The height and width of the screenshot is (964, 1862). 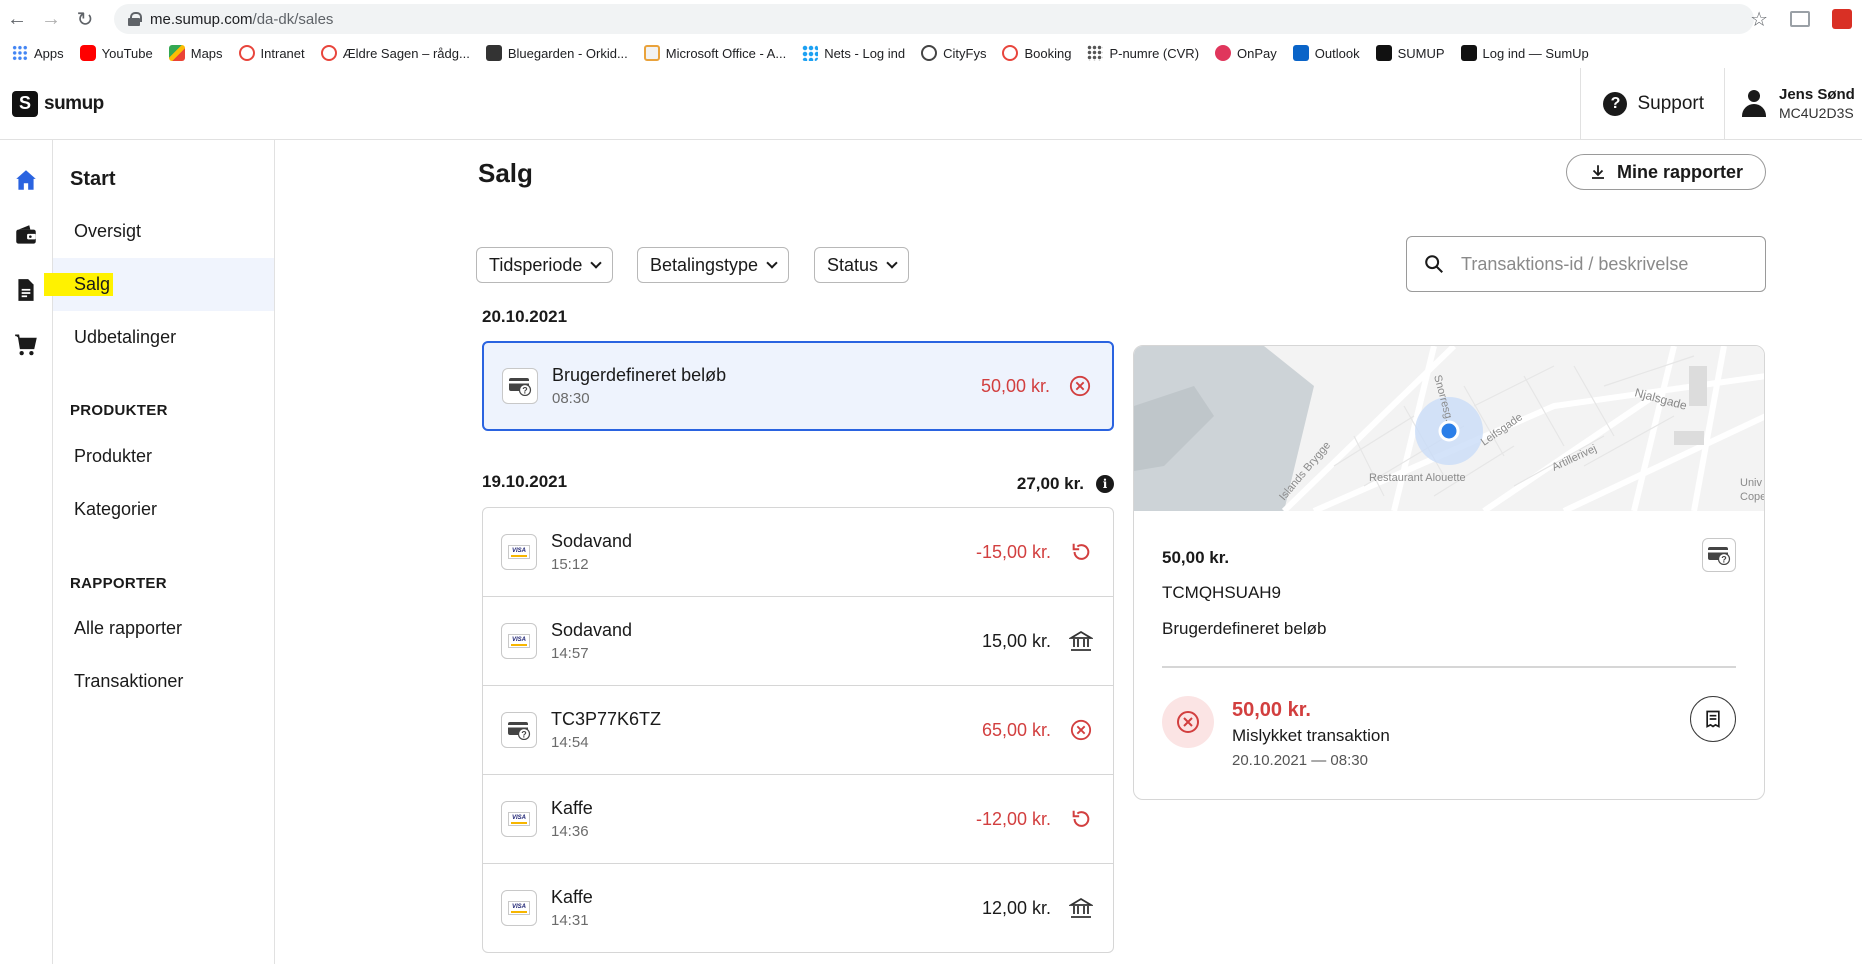 I want to click on transaction-amount: 15,00 kr., so click(x=1016, y=640).